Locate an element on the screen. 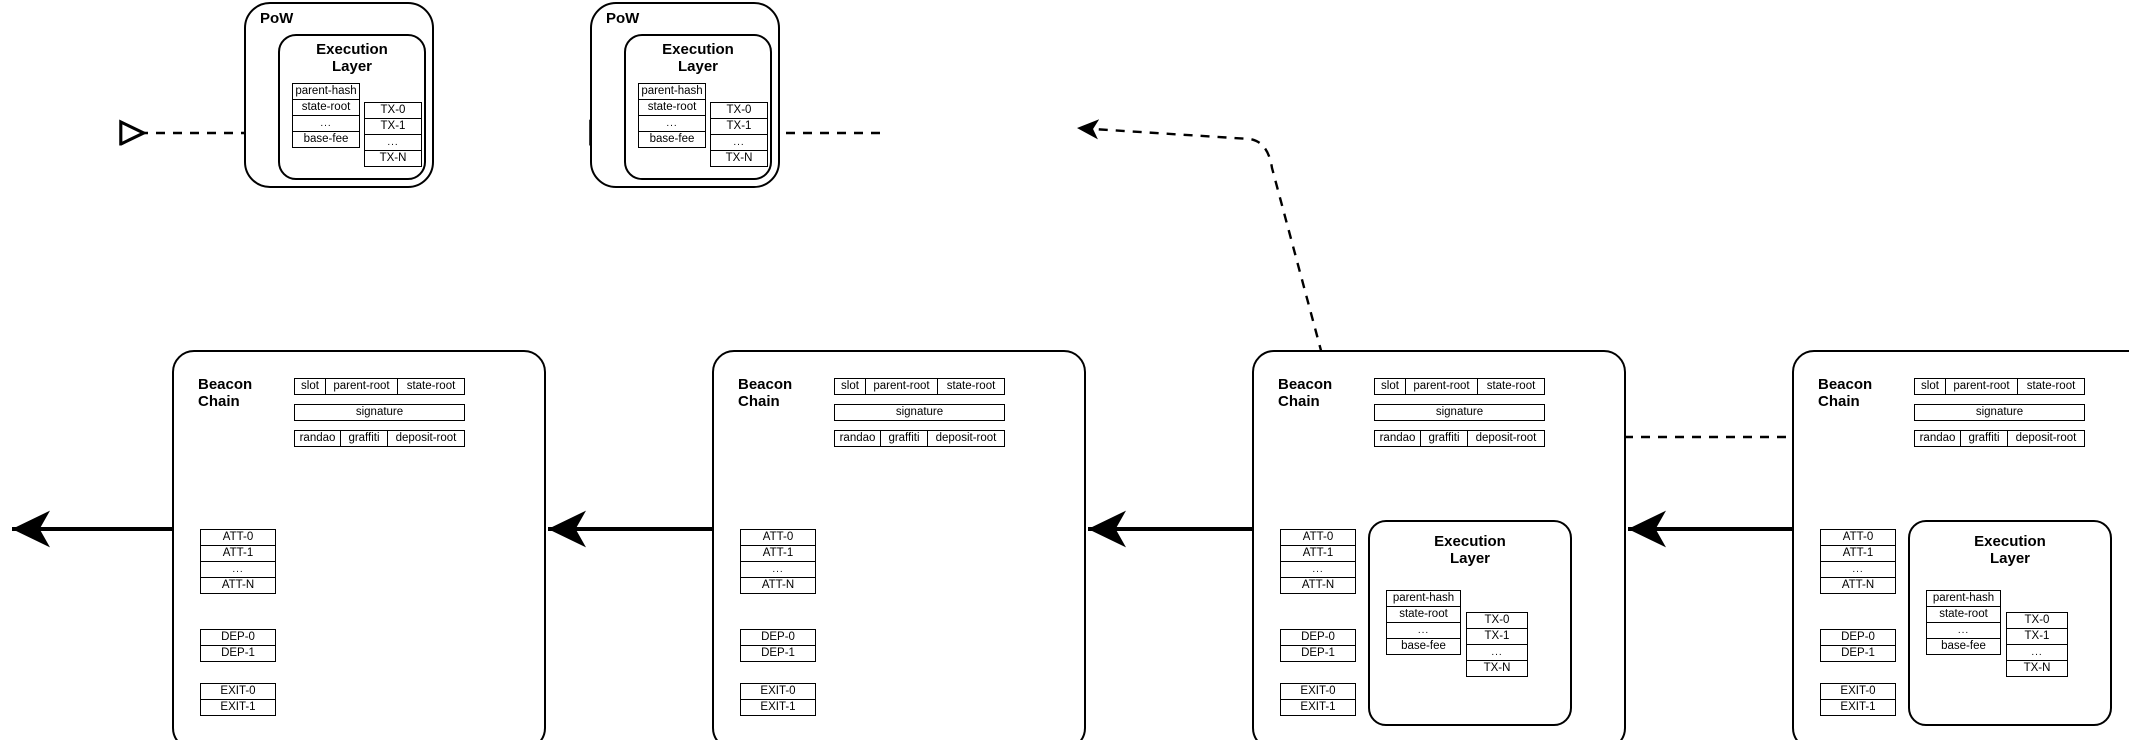 This screenshot has height=740, width=2129. beacon-block-1-attestations: ATT-0 ATT-1 ... ATT-N is located at coordinates (238, 561).